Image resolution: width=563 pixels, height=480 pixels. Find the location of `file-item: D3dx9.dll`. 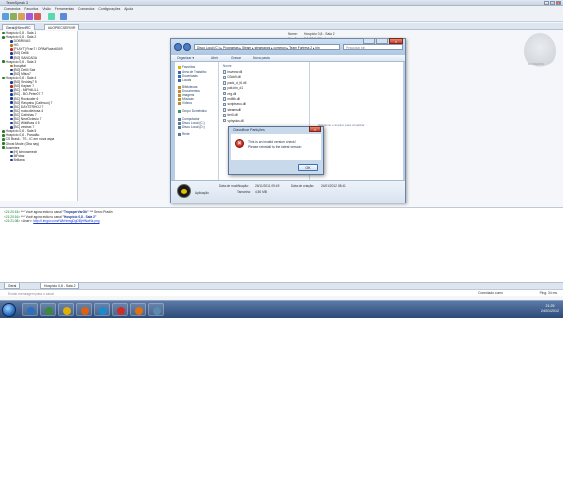

file-item: D3dx9.dll is located at coordinates (232, 77).